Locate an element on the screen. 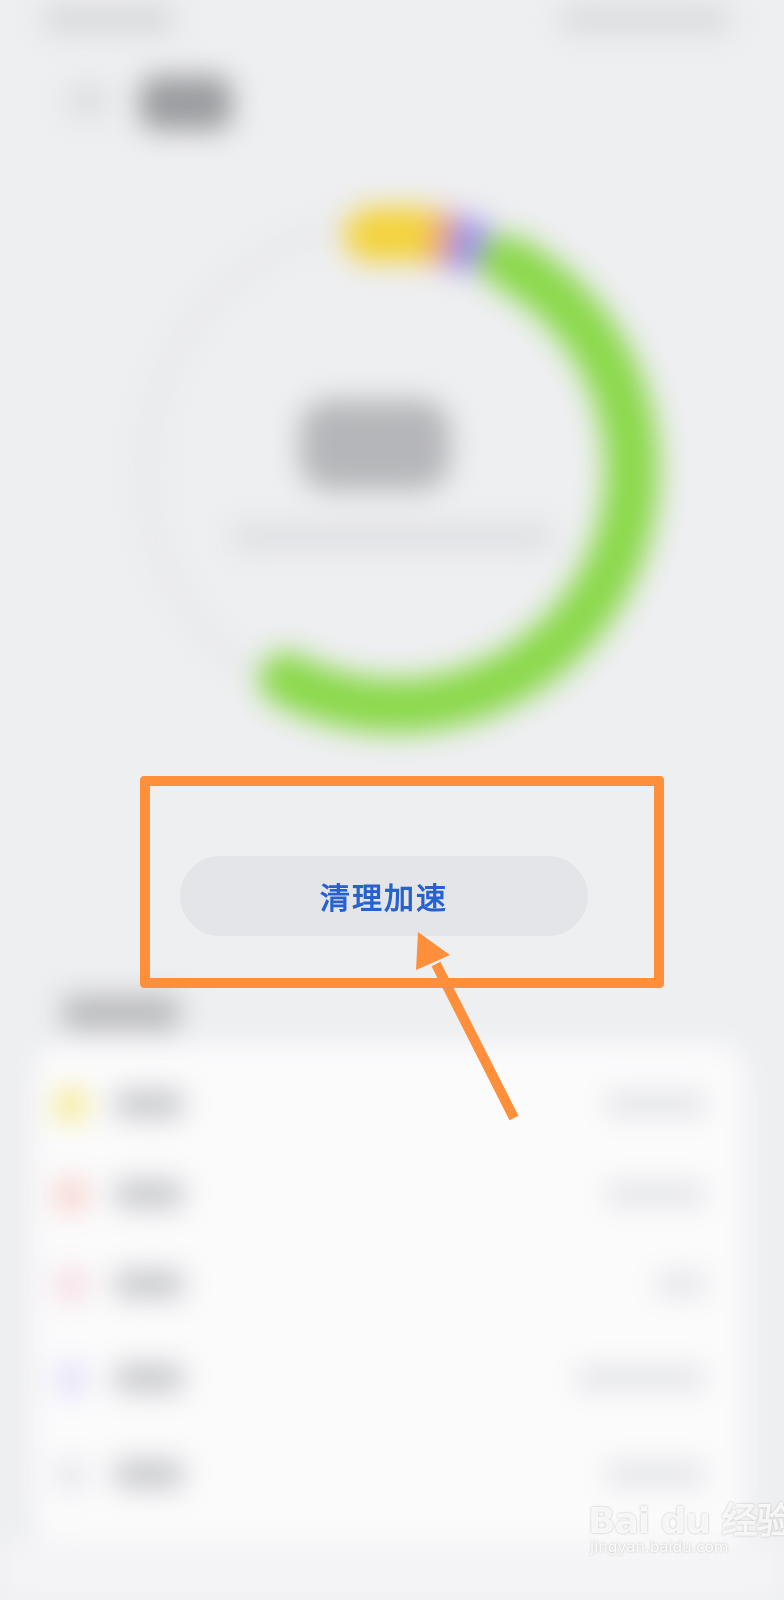 The height and width of the screenshot is (1600, 784). watermark-url: jingyan.baidu.com is located at coordinates (659, 1547).